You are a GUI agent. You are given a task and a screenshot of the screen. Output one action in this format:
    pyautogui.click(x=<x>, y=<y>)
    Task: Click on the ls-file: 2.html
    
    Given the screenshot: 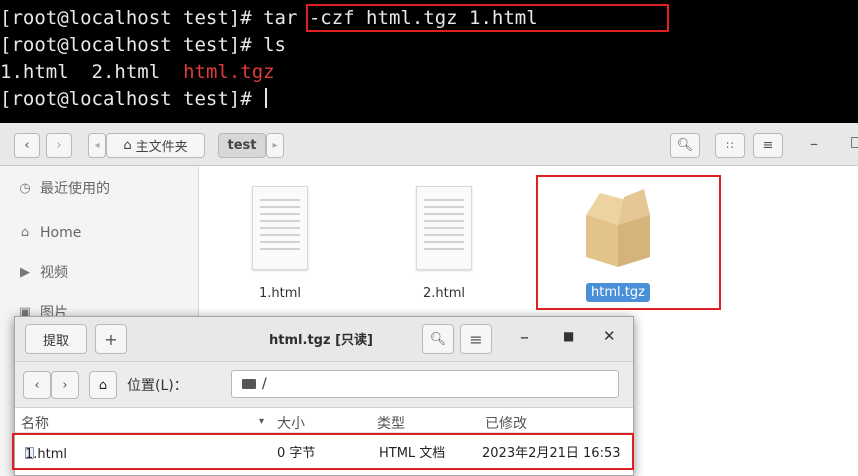 What is the action you would take?
    pyautogui.click(x=126, y=72)
    